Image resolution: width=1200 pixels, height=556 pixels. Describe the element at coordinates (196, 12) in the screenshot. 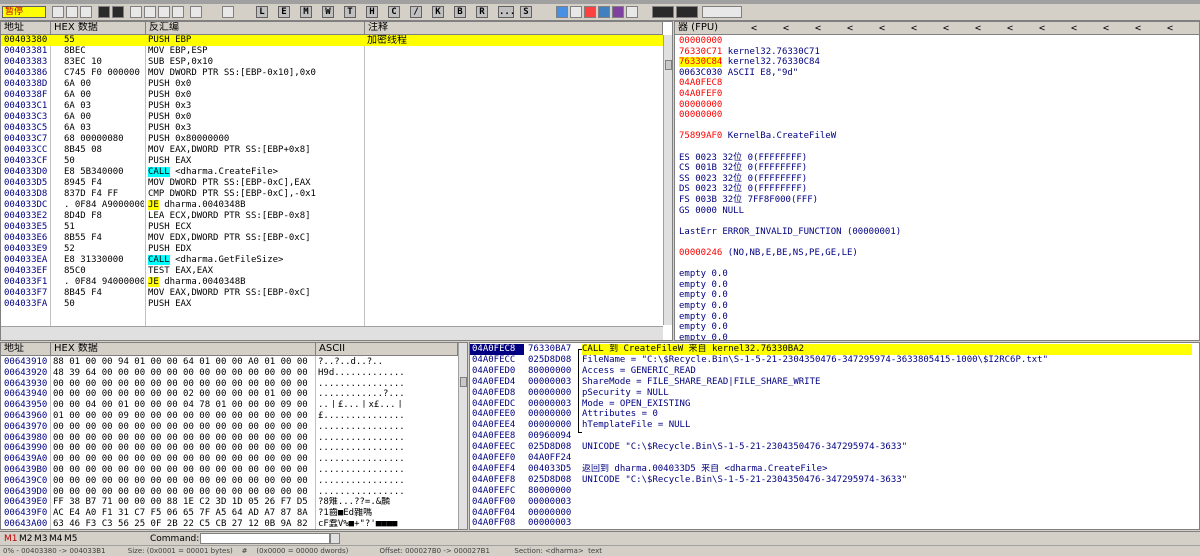

I see `execute-till-return-button` at that location.